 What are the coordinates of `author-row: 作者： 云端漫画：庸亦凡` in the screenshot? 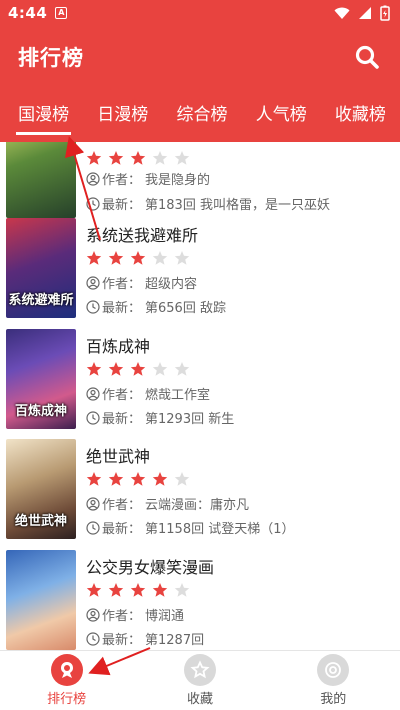 It's located at (167, 503).